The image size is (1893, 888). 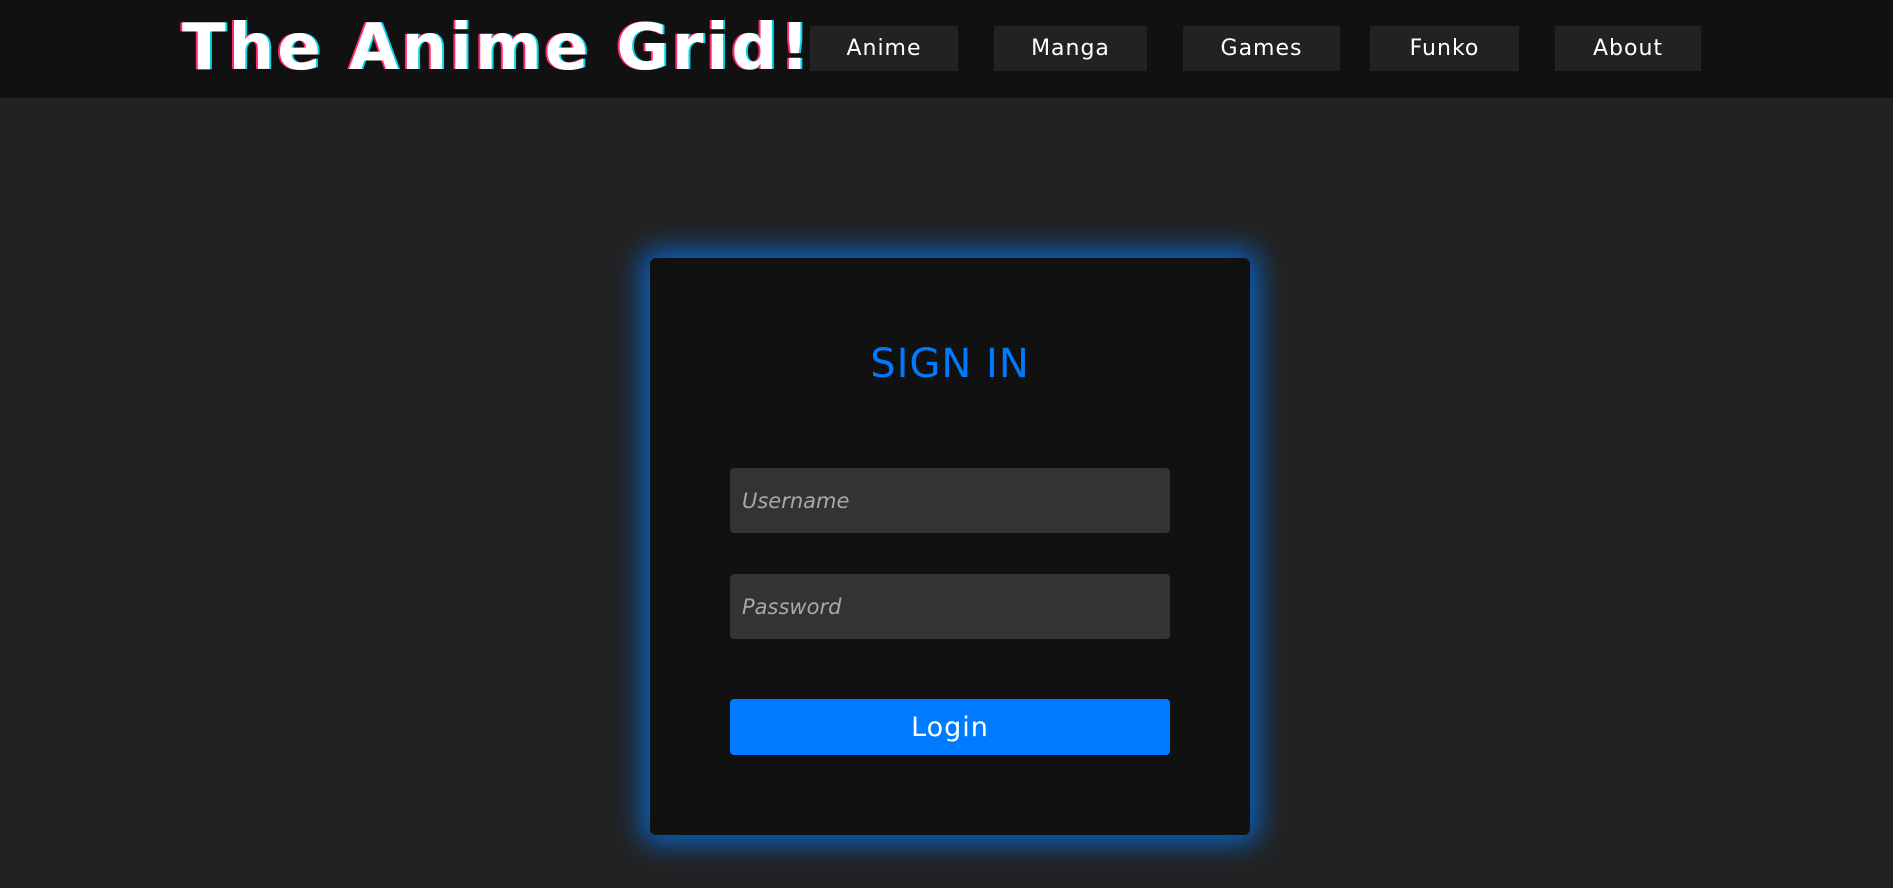 I want to click on login-button: Login, so click(x=950, y=727).